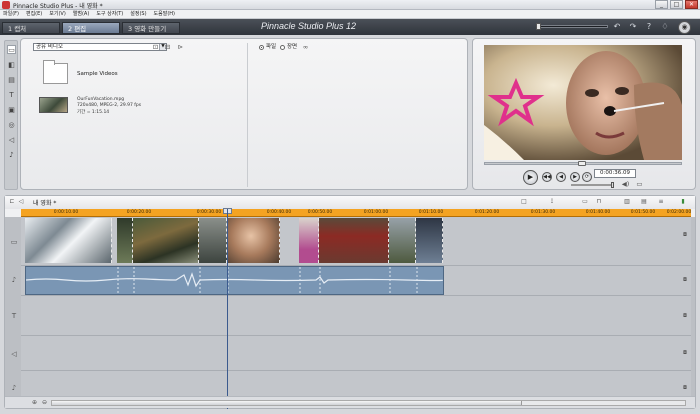 The width and height of the screenshot is (700, 414). I want to click on speaker-small-icon: ◁, so click(21, 202).